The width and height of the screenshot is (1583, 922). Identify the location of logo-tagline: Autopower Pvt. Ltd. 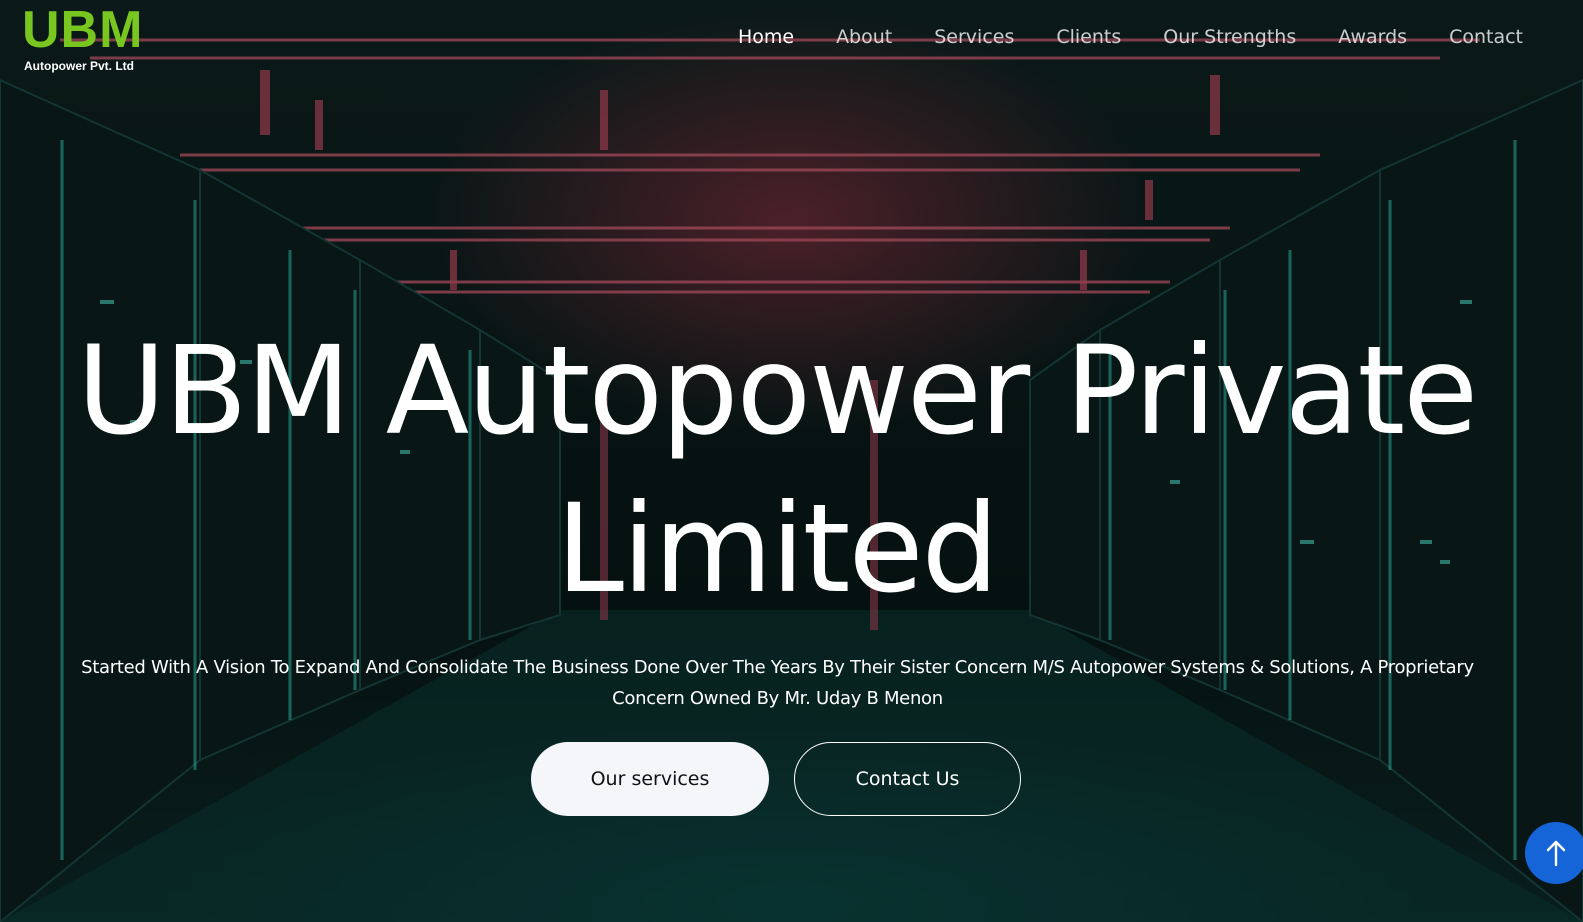
(79, 66).